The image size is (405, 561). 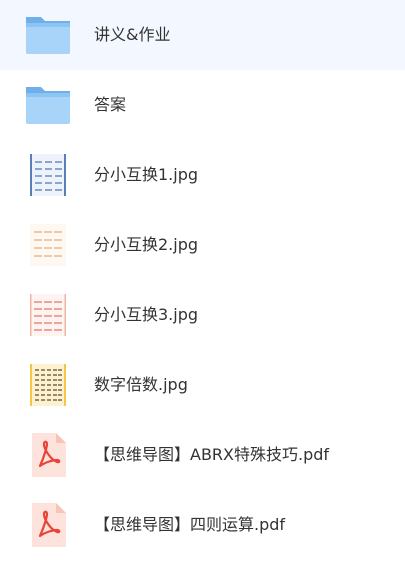 What do you see at coordinates (146, 314) in the screenshot?
I see `file-name: 分小互换3.jpg` at bounding box center [146, 314].